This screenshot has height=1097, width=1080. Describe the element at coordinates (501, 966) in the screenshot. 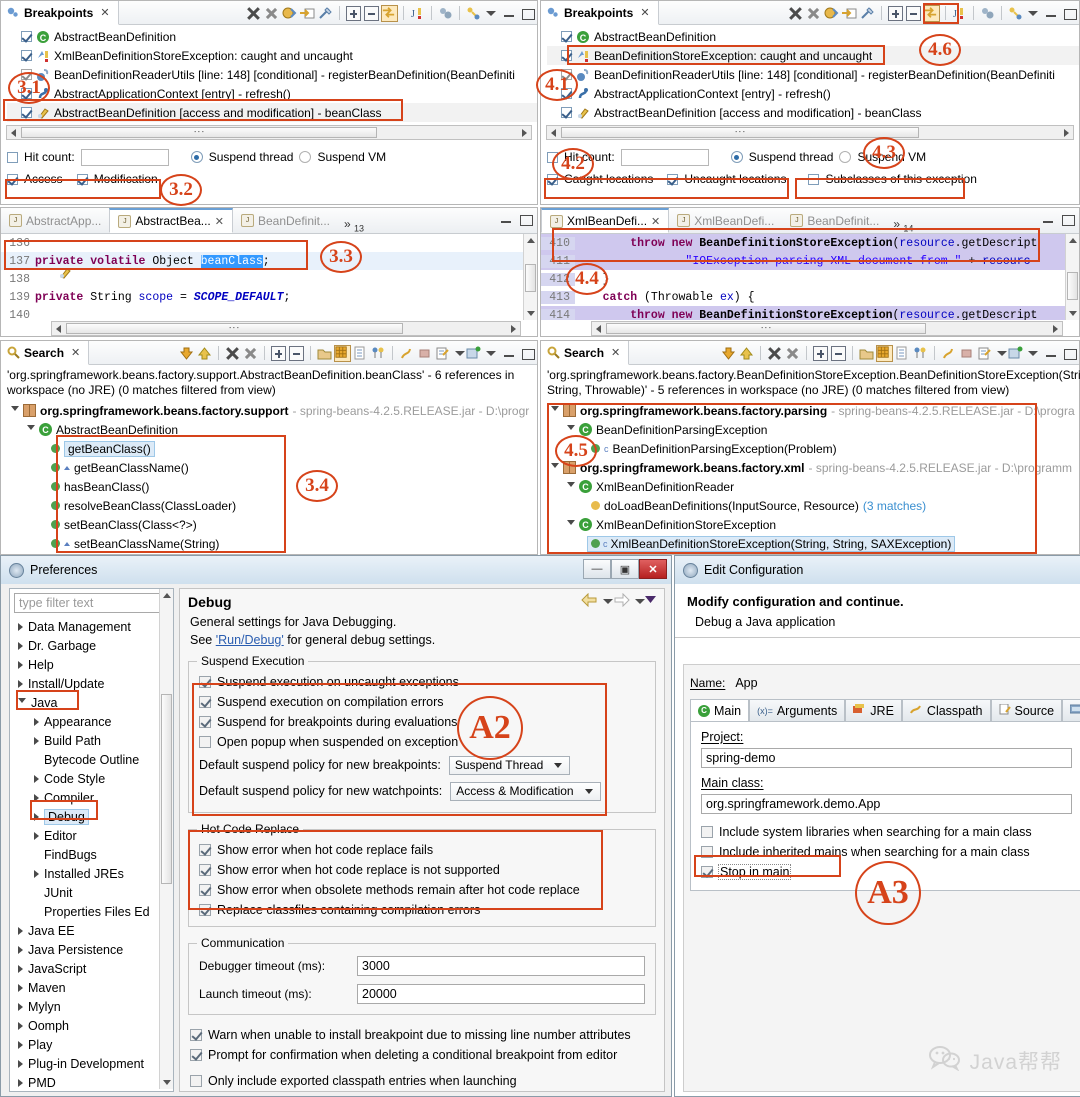

I see `debugger-timeout-input: 3000` at that location.